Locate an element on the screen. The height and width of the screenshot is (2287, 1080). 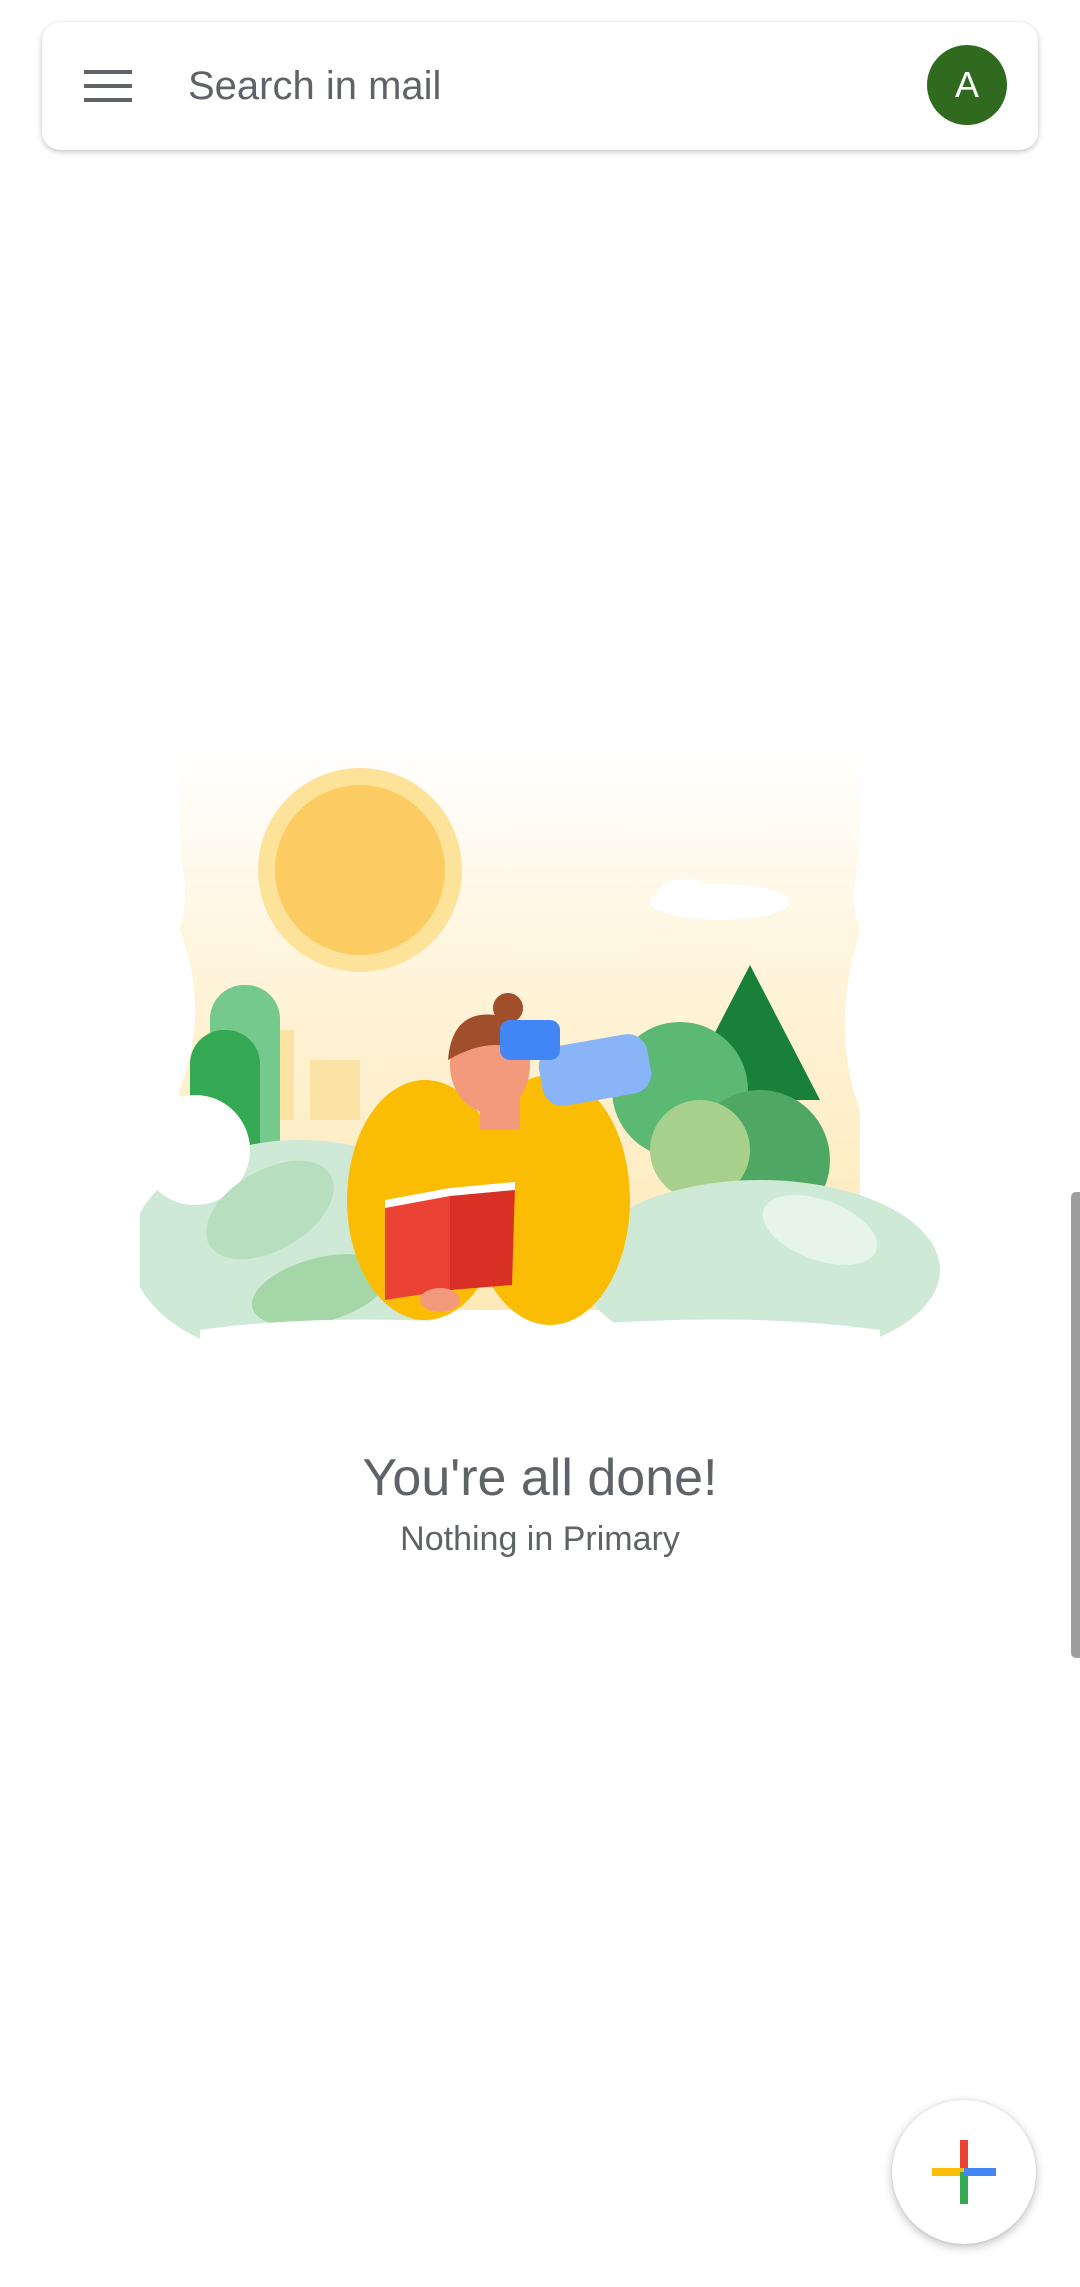
search-bar: A is located at coordinates (540, 86).